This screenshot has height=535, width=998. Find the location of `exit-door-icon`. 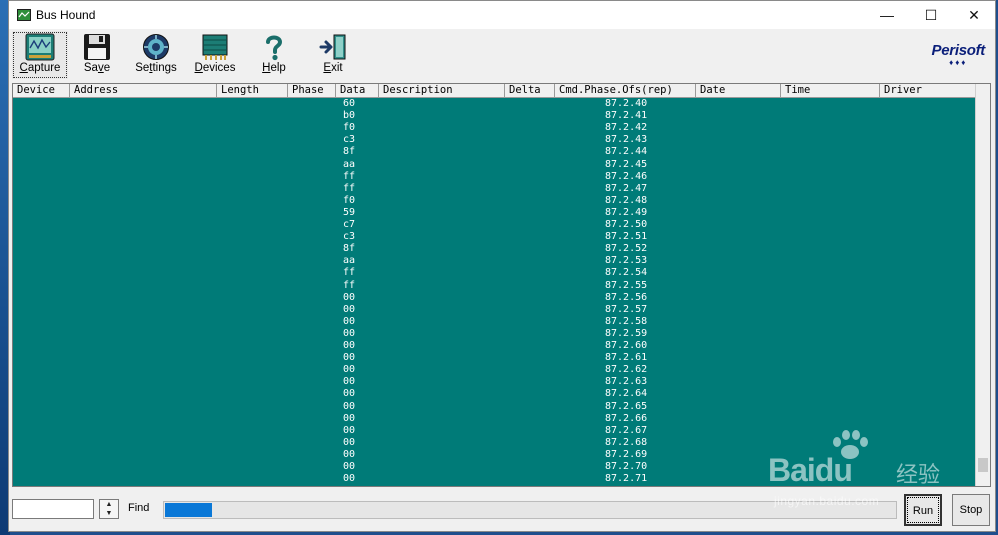

exit-door-icon is located at coordinates (332, 47).